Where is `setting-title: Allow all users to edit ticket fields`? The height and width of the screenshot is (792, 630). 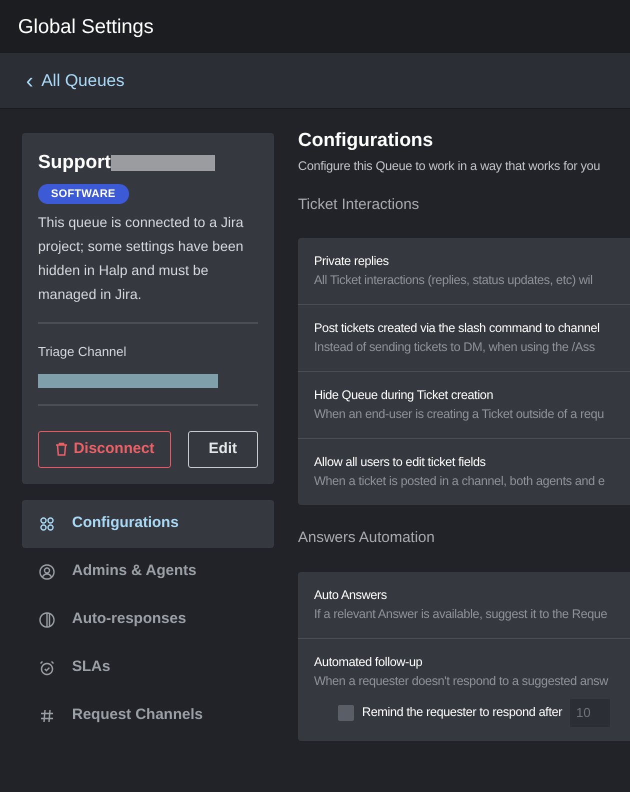
setting-title: Allow all users to edit ticket fields is located at coordinates (400, 463).